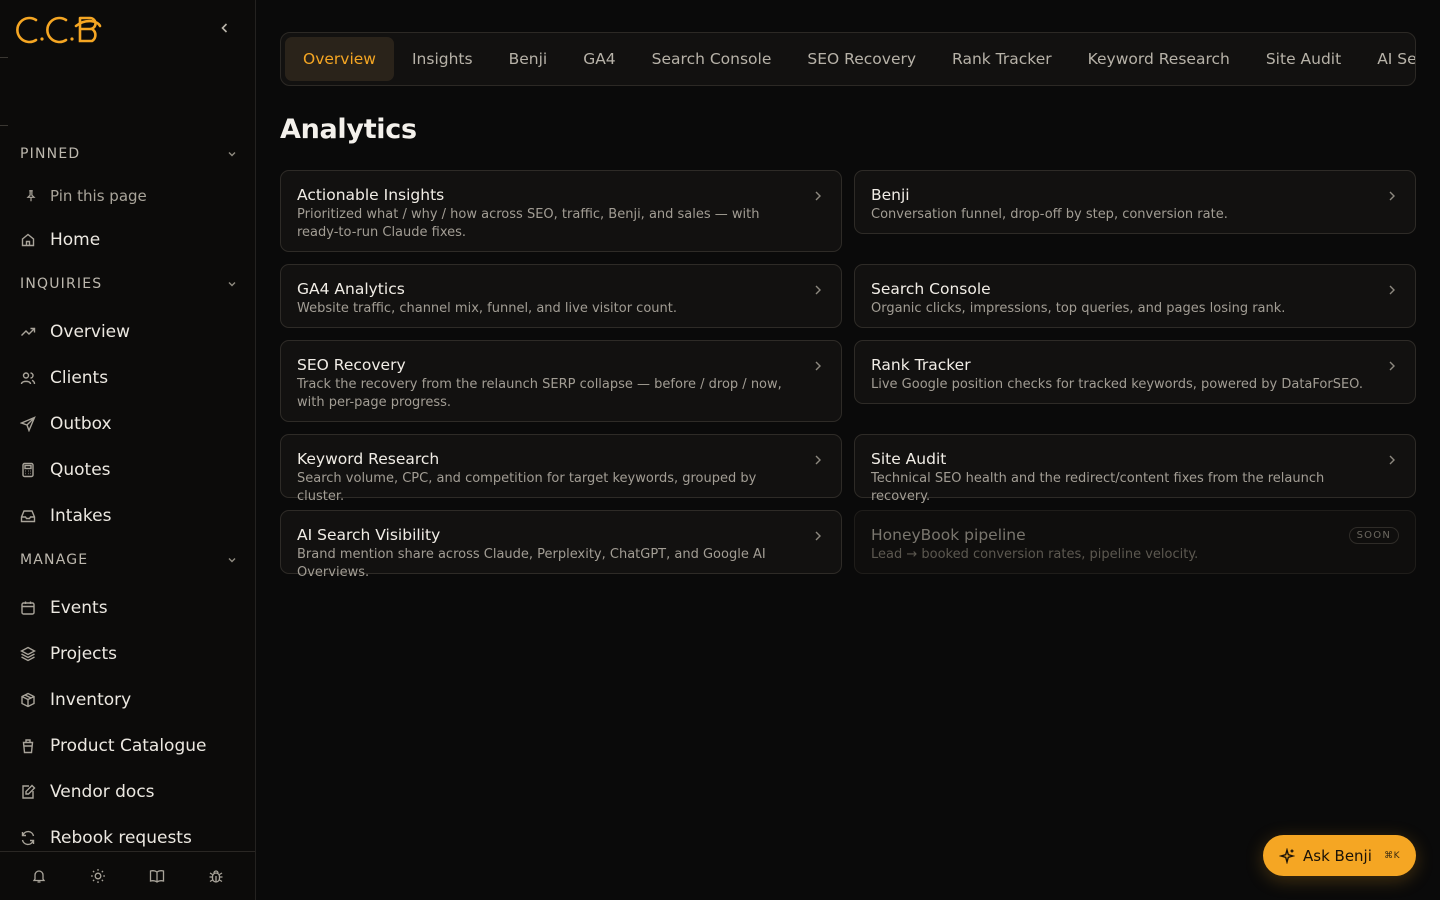 The height and width of the screenshot is (900, 1440). I want to click on sidebar-item-label: Overview, so click(90, 332).